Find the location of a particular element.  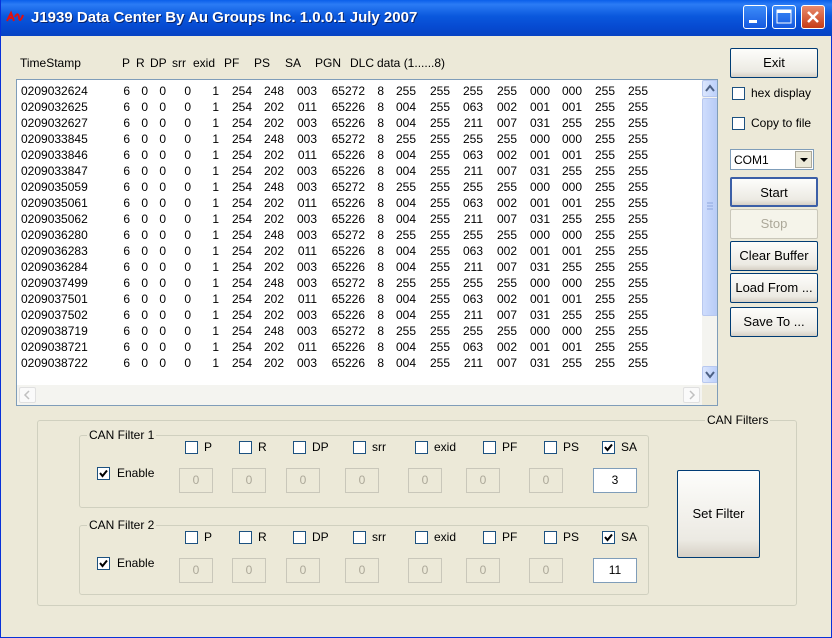

minimize-button is located at coordinates (755, 17).